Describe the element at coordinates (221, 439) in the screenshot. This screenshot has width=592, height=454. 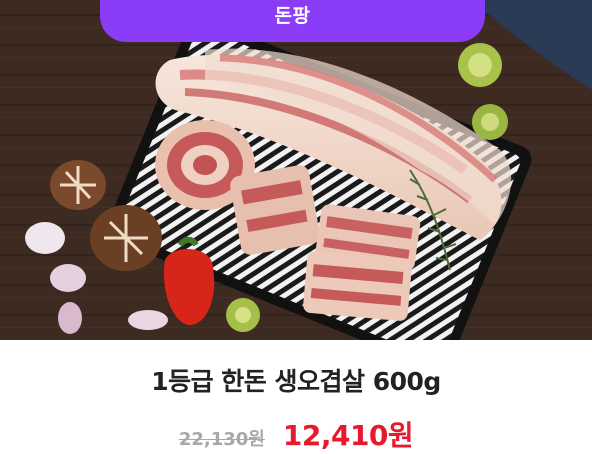
I see `original-price: 22,130원` at that location.